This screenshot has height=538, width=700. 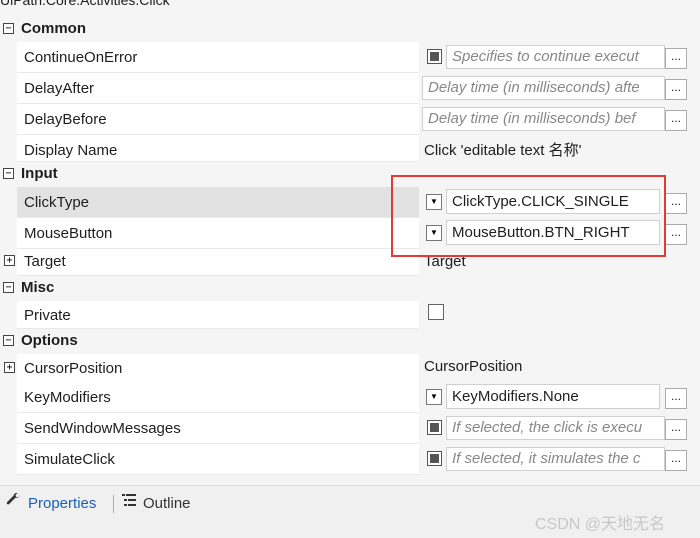 What do you see at coordinates (345, 341) in the screenshot?
I see `category-options: − Options` at bounding box center [345, 341].